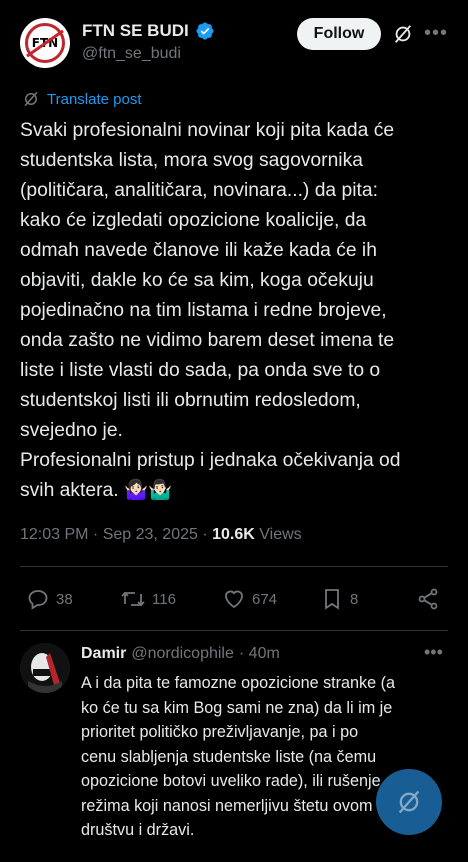 The height and width of the screenshot is (862, 468). What do you see at coordinates (38, 600) in the screenshot?
I see `reply-icon` at bounding box center [38, 600].